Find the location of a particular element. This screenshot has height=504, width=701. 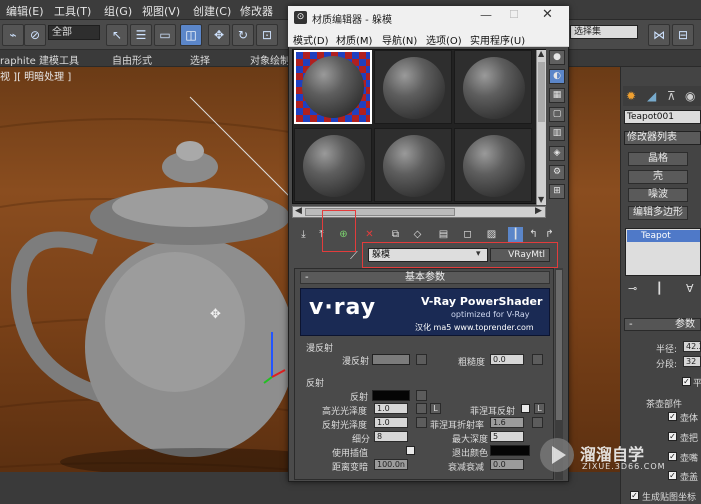

menu-group: 组(G) is located at coordinates (118, 11).